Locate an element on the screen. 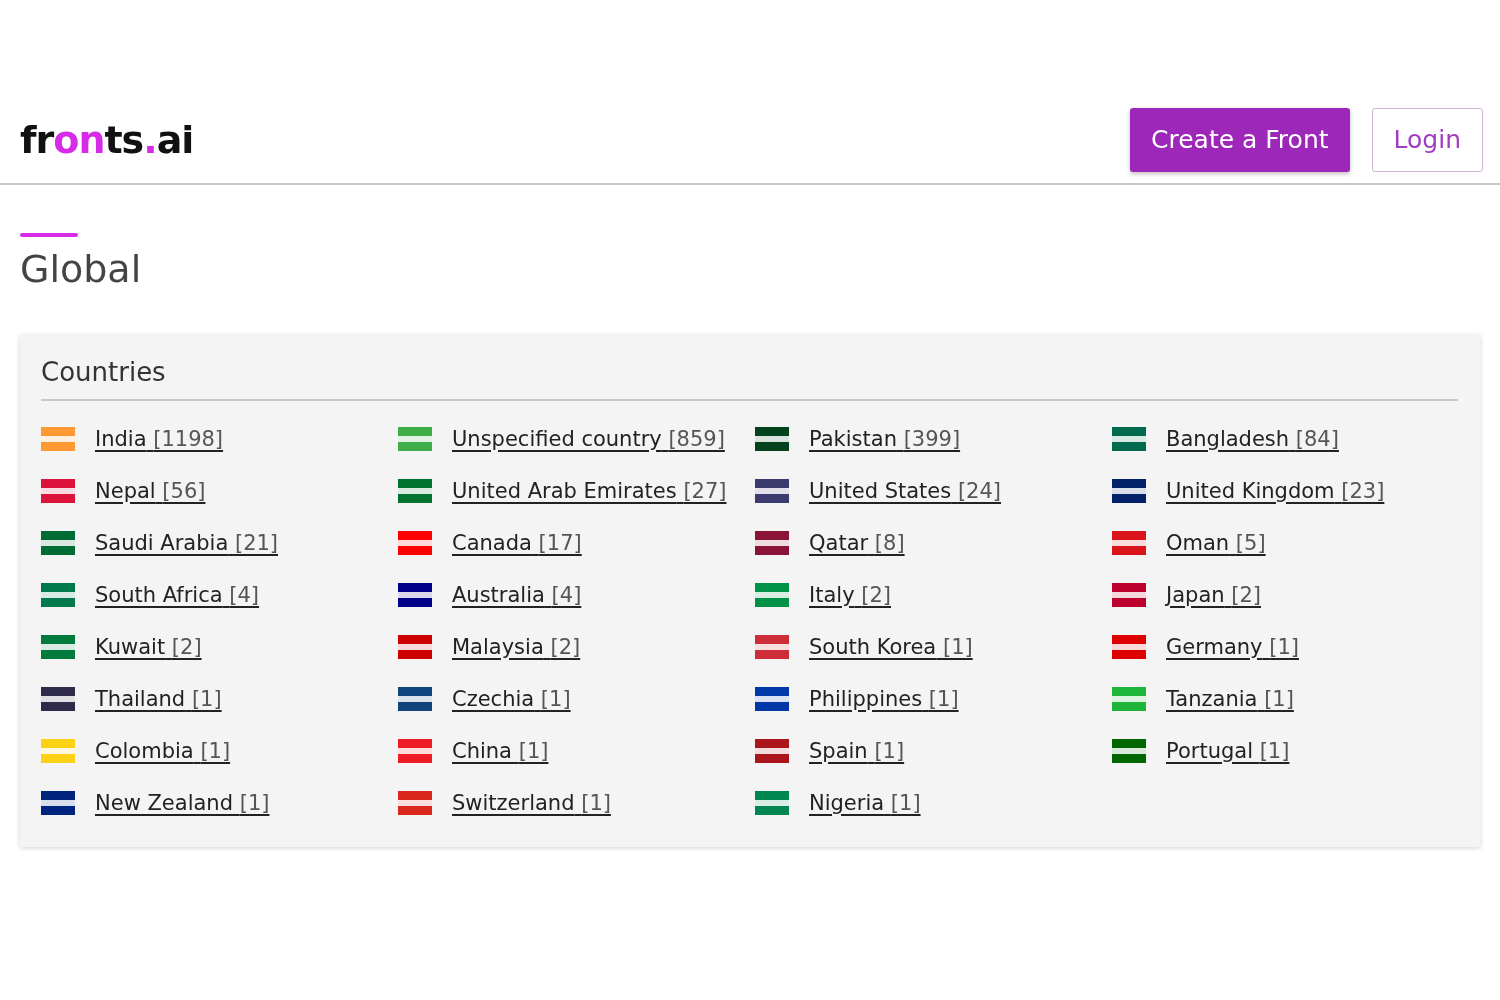 This screenshot has width=1500, height=1000. country-link: Nepal [56] is located at coordinates (150, 491).